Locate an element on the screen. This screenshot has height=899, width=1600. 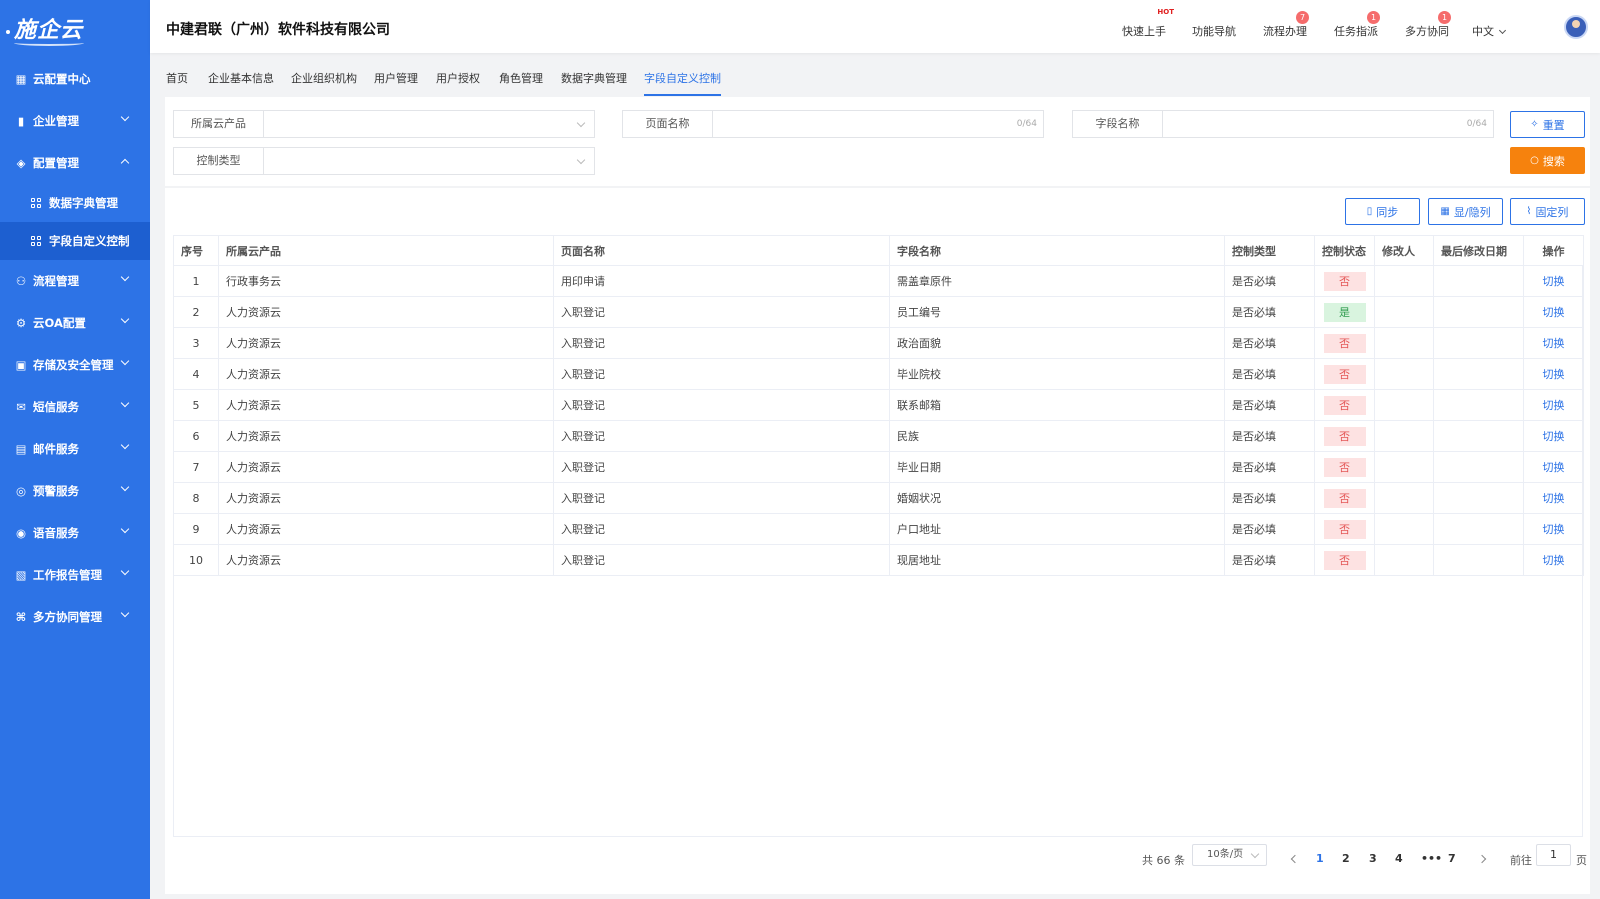
product-select is located at coordinates (429, 124).